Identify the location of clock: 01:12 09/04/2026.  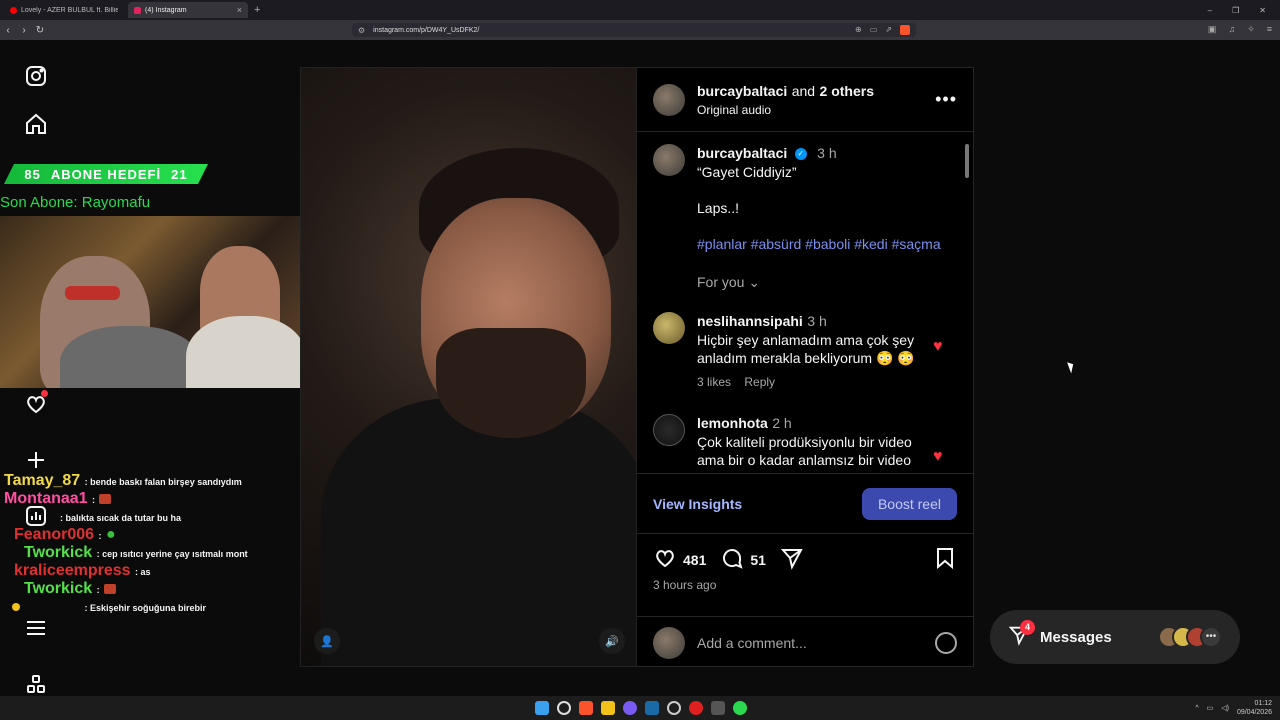
(1254, 708).